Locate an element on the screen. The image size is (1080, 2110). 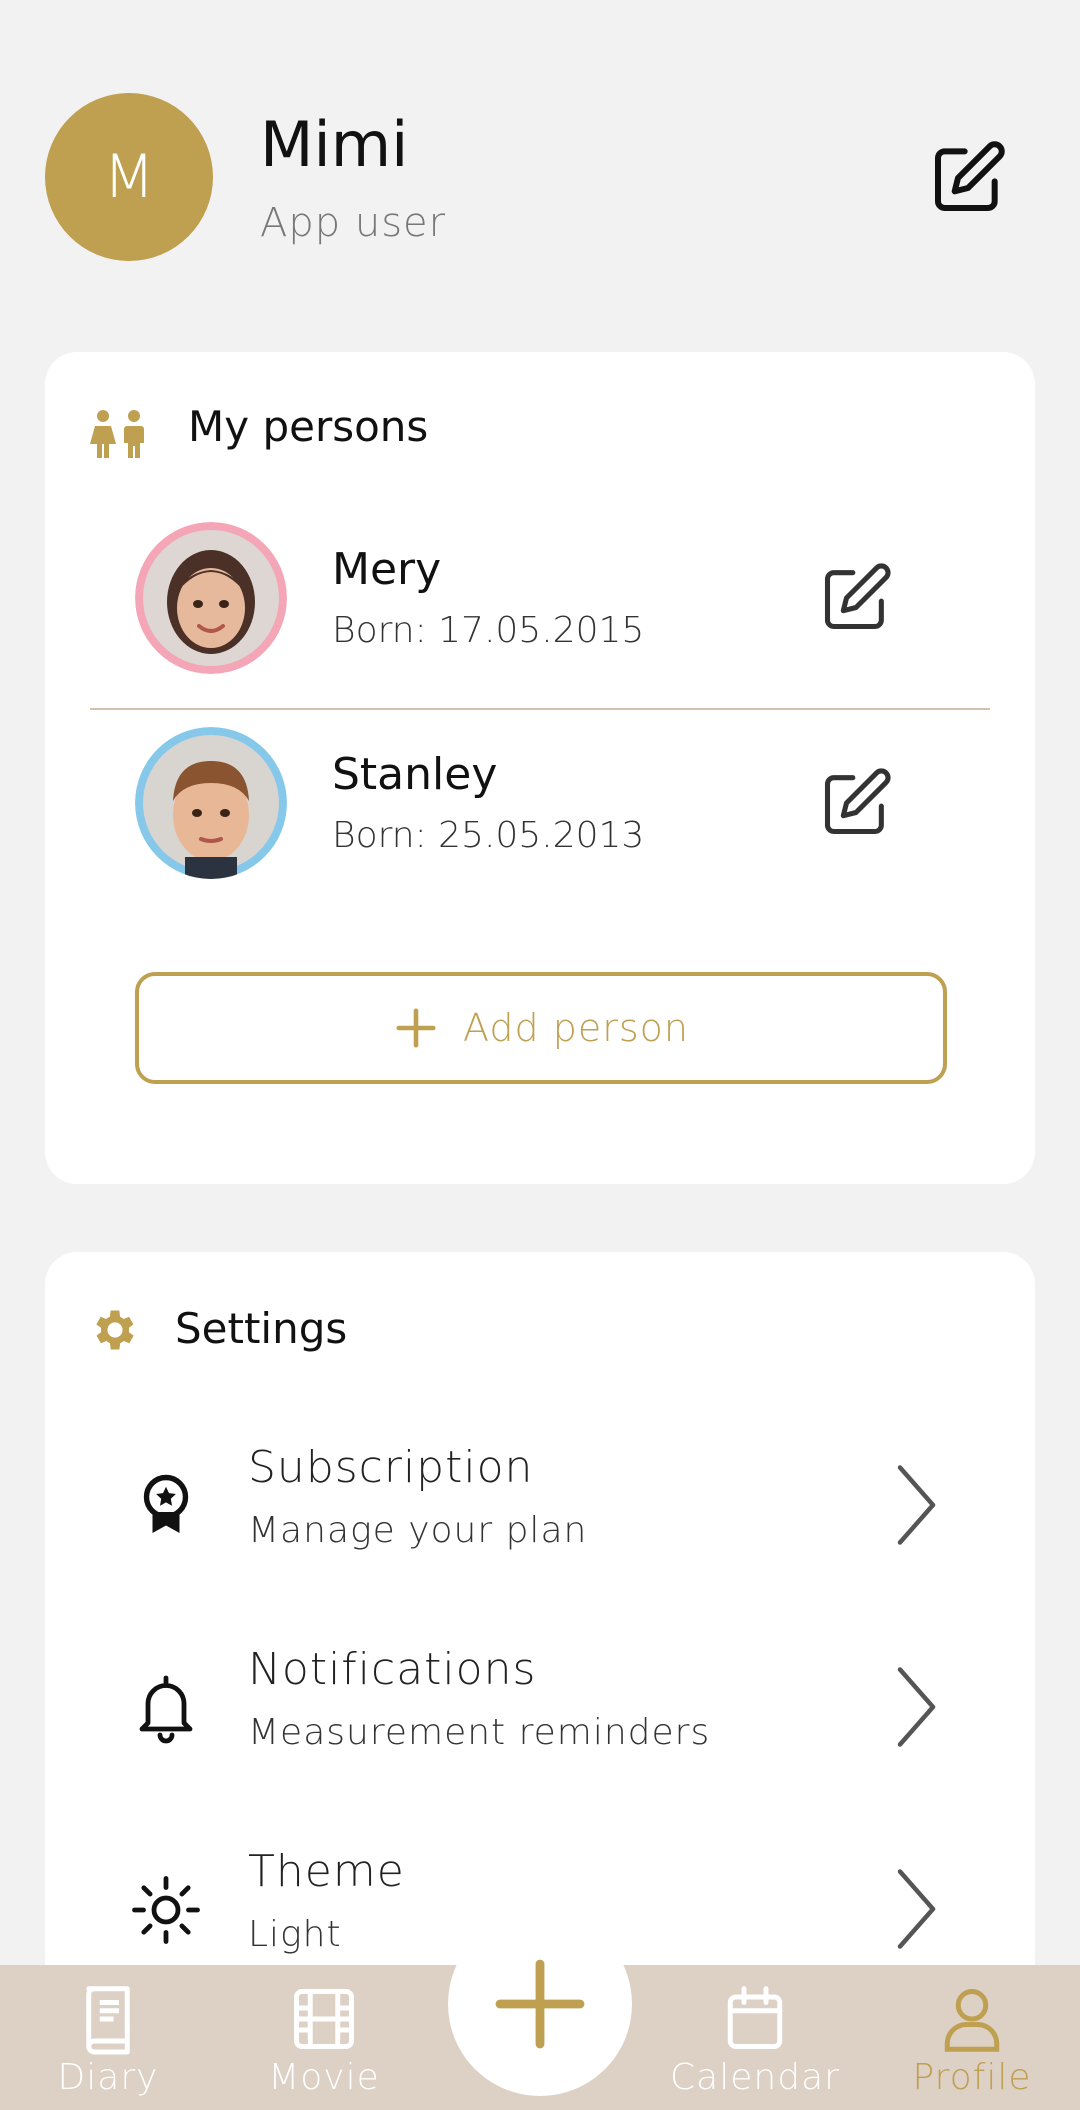
add-entry-button is located at coordinates (540, 2004).